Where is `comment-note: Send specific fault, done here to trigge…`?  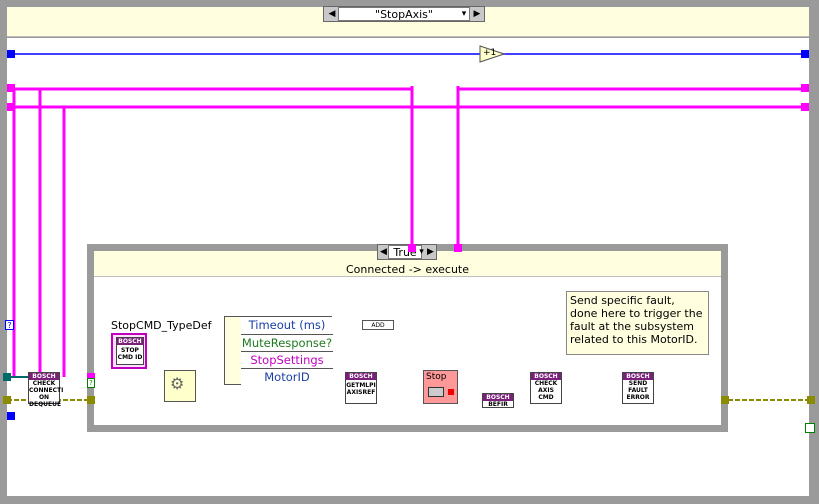
comment-note: Send specific fault, done here to trigge… is located at coordinates (637, 323).